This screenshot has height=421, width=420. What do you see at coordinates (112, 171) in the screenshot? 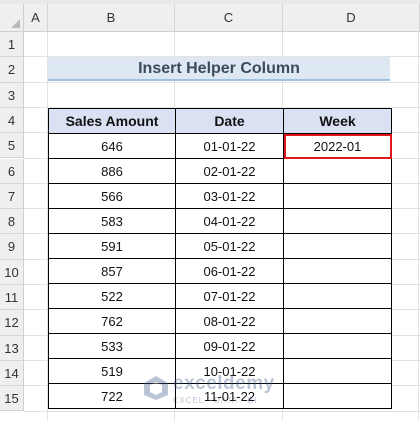
I see `sales-amount-cell: 886` at bounding box center [112, 171].